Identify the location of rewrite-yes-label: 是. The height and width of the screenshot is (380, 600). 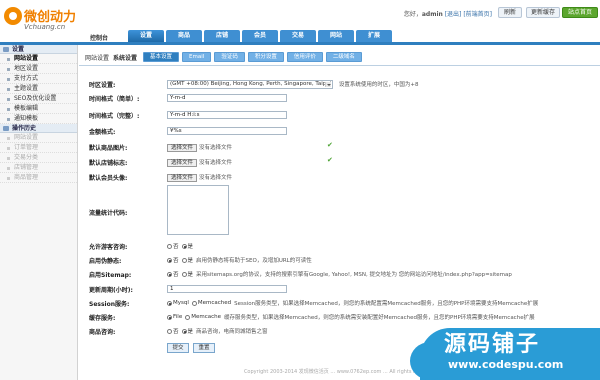
(190, 261).